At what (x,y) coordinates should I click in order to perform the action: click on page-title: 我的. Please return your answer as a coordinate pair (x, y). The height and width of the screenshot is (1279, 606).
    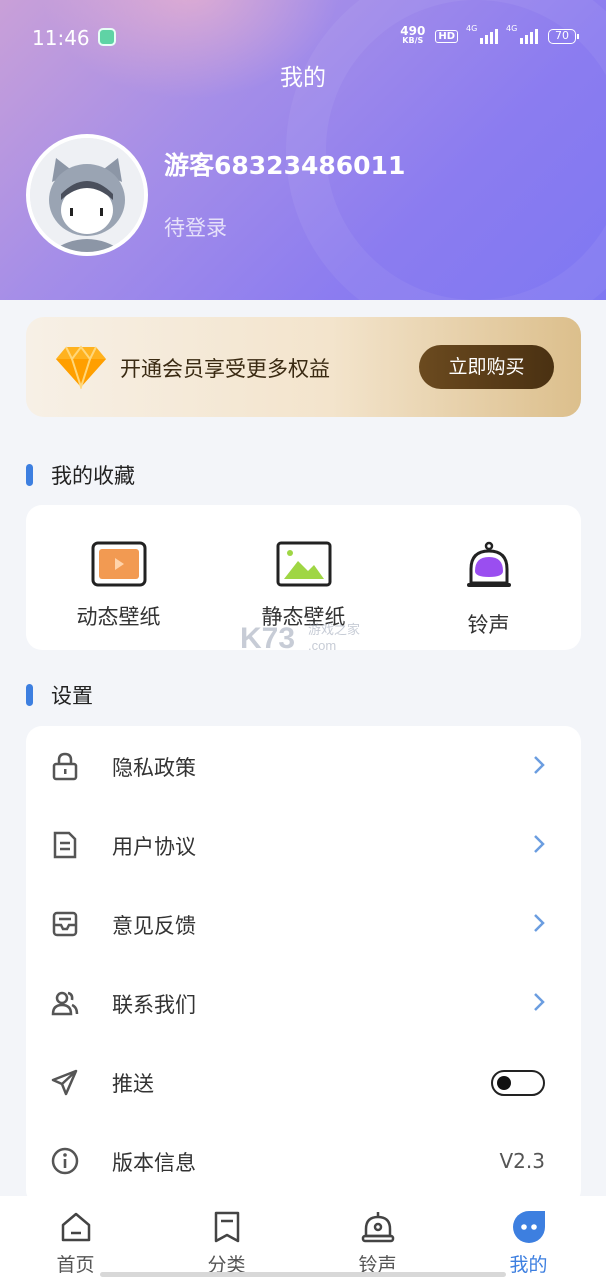
    Looking at the image, I should click on (303, 78).